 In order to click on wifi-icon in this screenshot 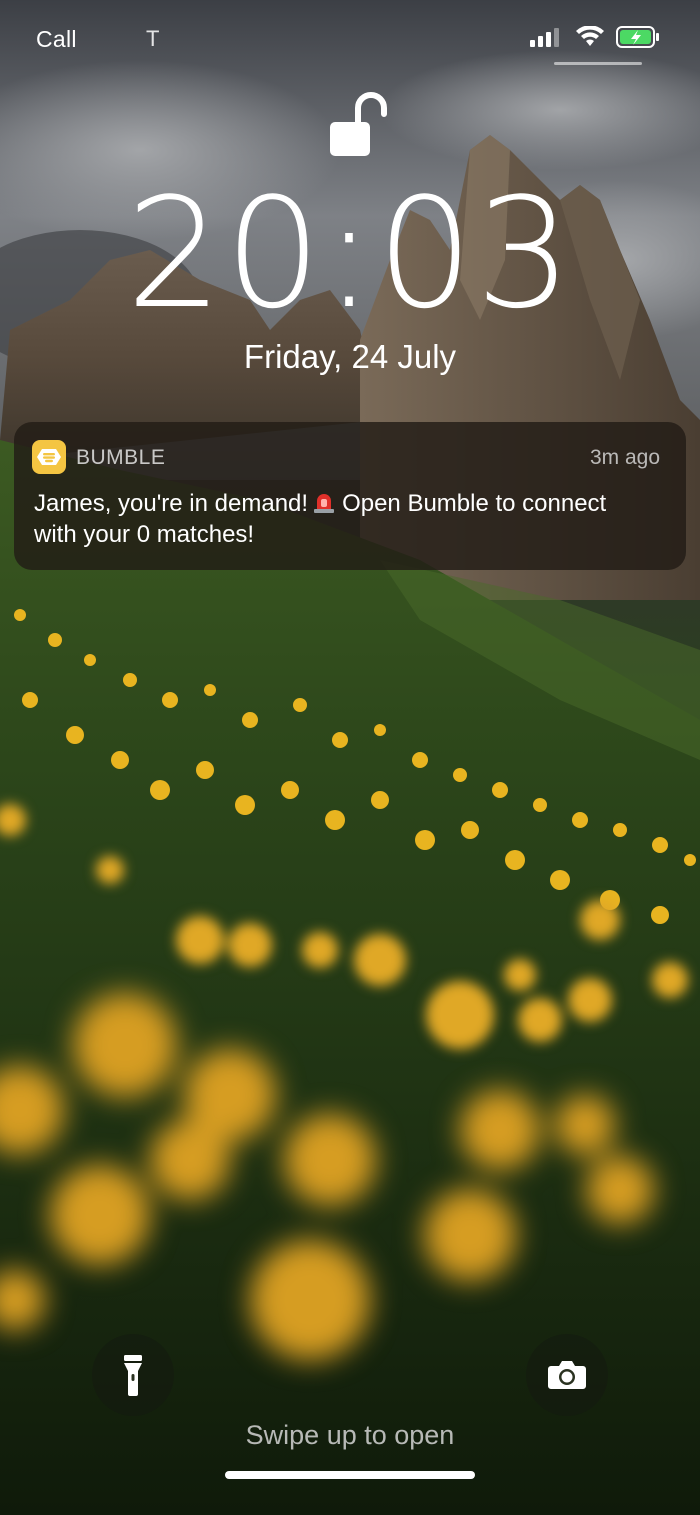, I will do `click(590, 36)`.